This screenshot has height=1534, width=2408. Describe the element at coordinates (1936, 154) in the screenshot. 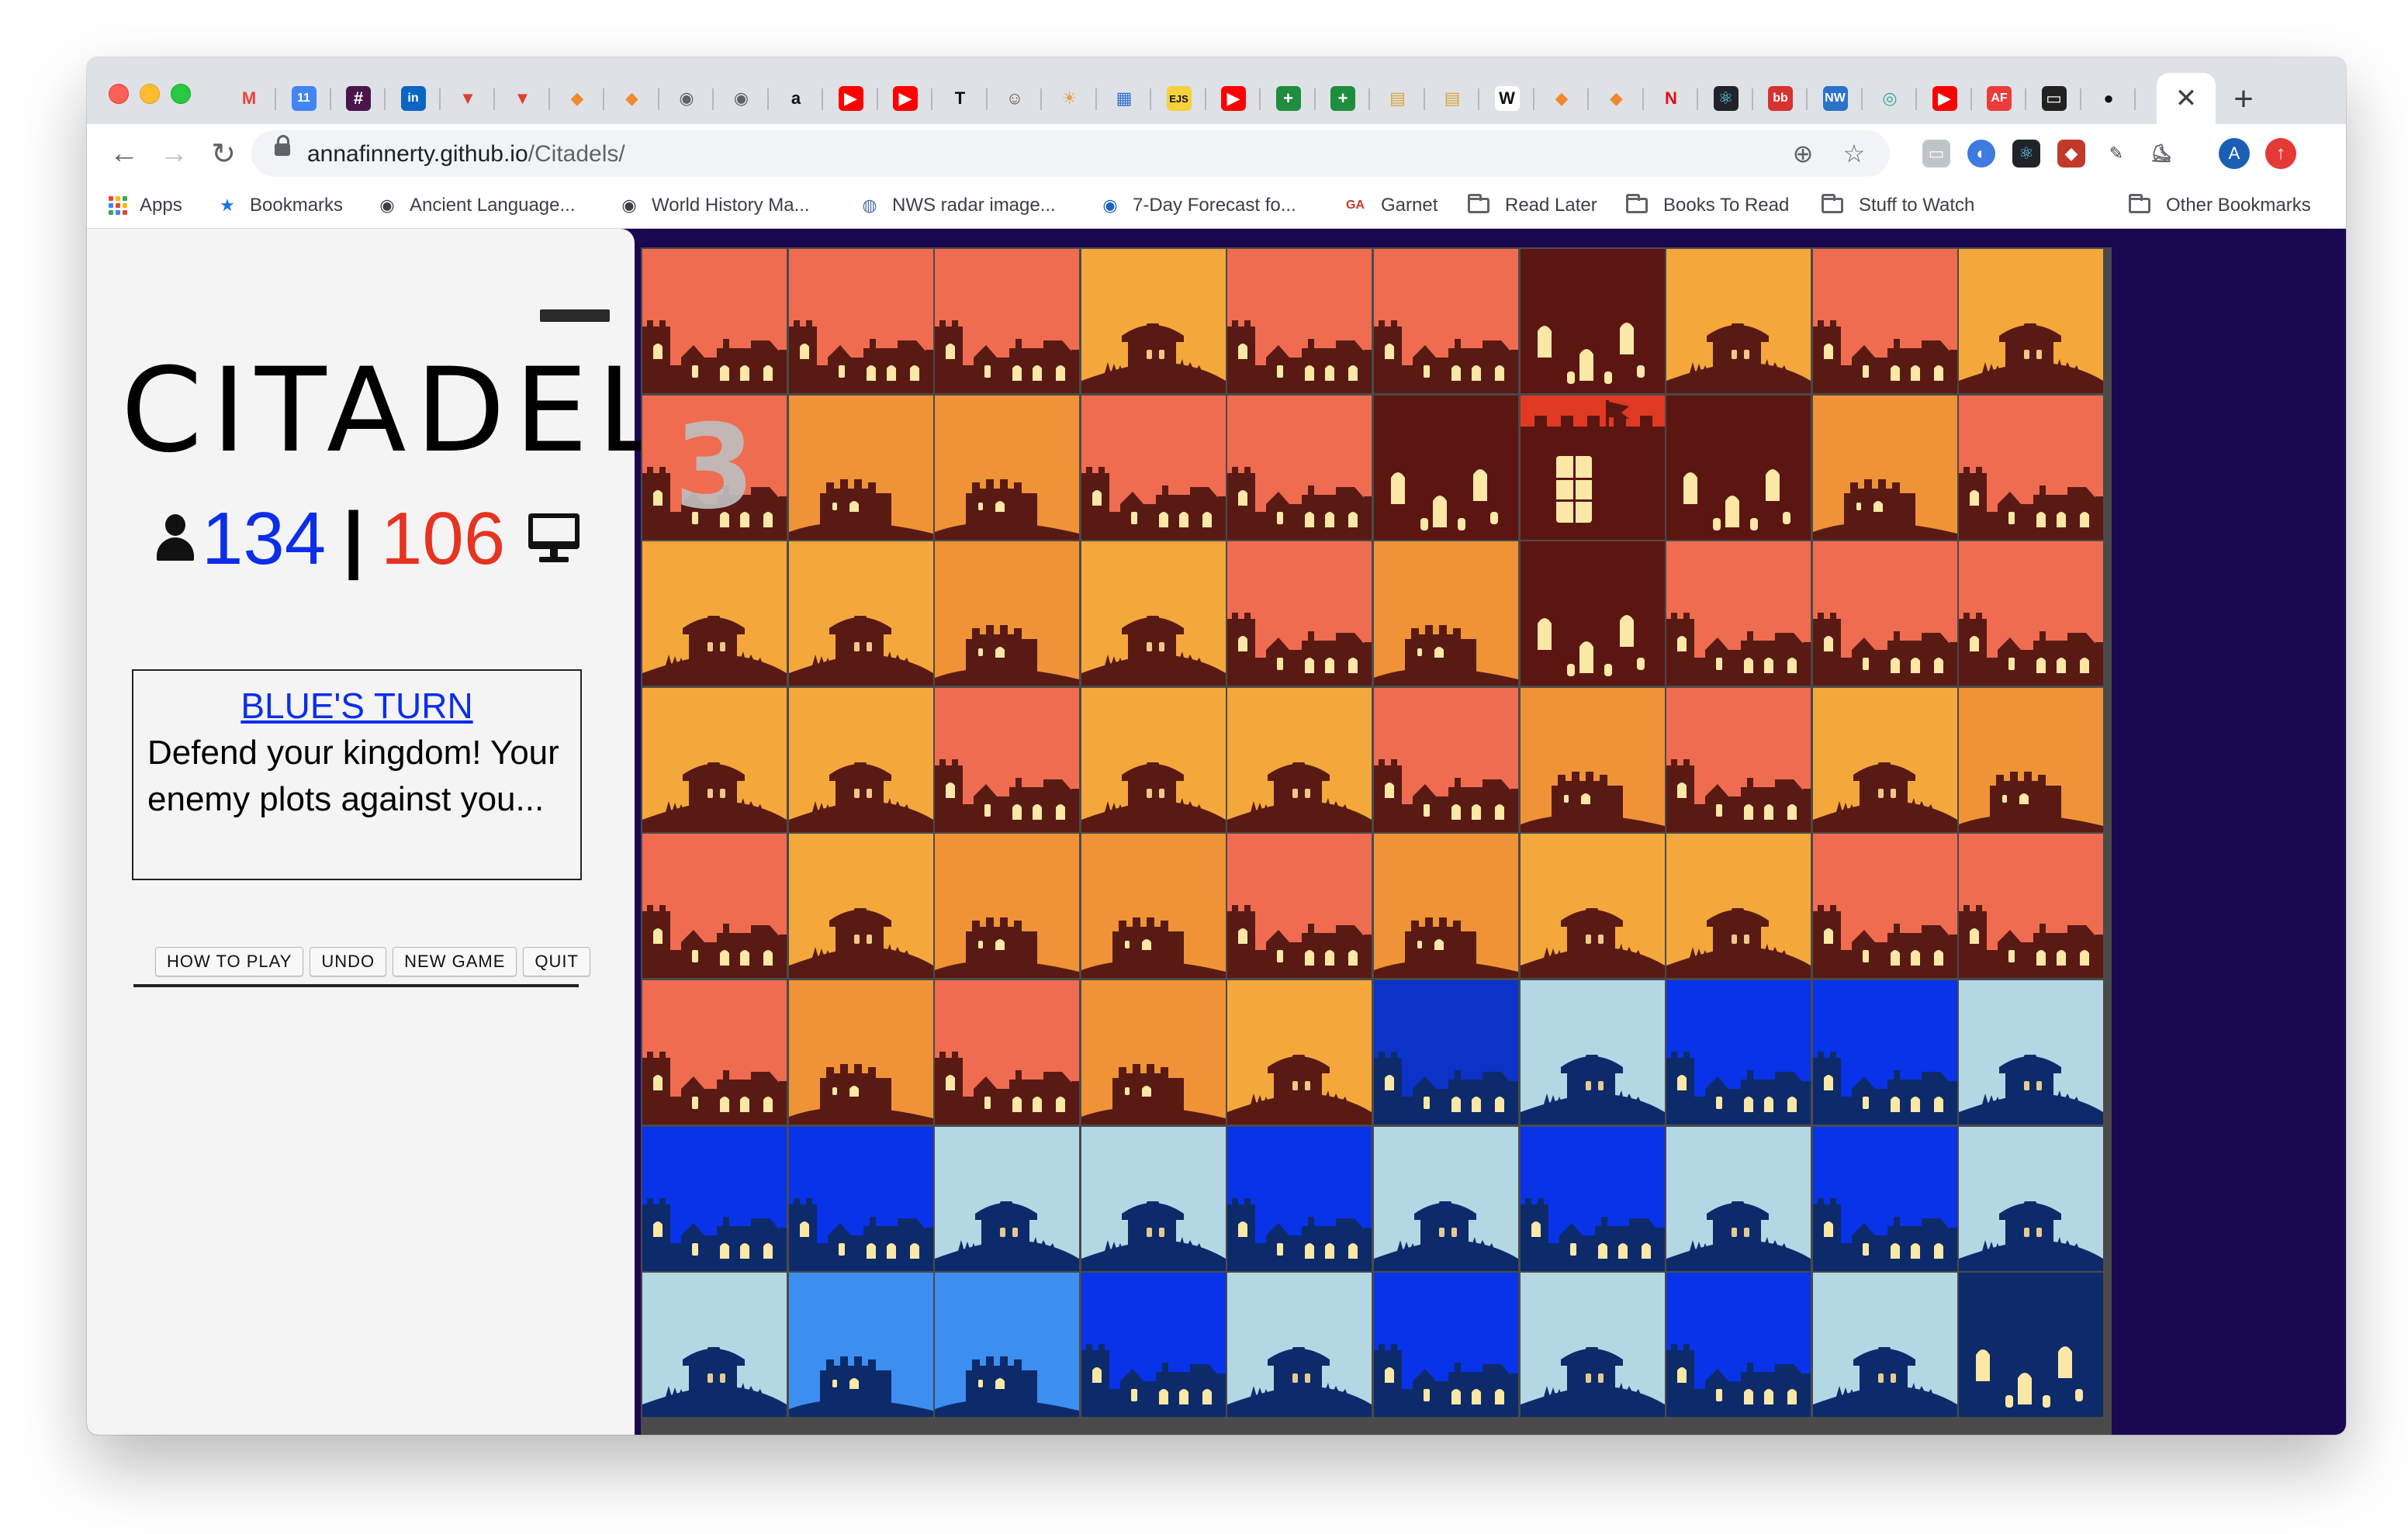

I see `extension-css-icon: ▭` at that location.